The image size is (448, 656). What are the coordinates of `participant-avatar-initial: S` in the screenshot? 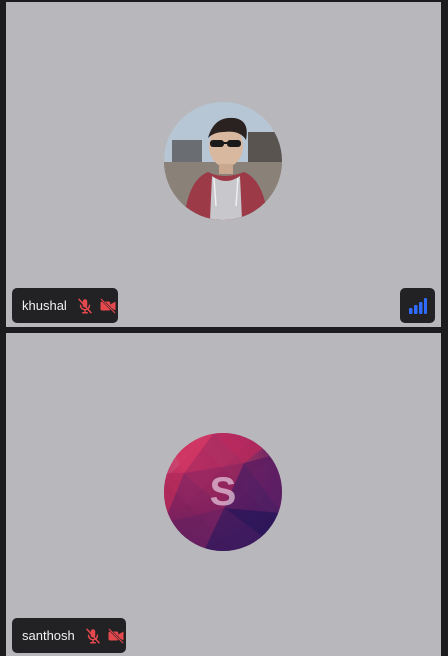 It's located at (223, 492).